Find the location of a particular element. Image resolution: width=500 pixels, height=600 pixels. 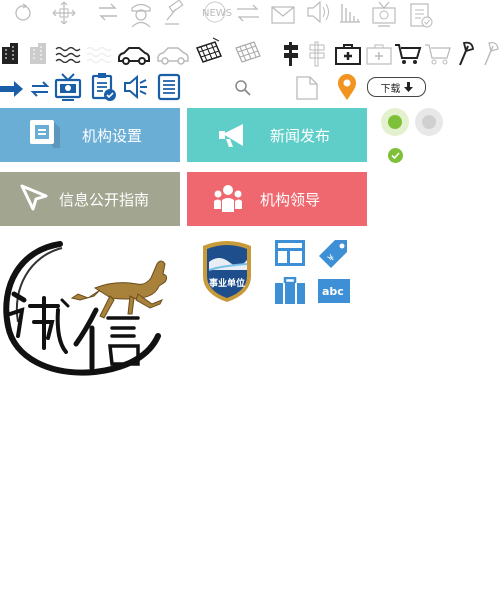

car-outline-icon is located at coordinates (173, 55).